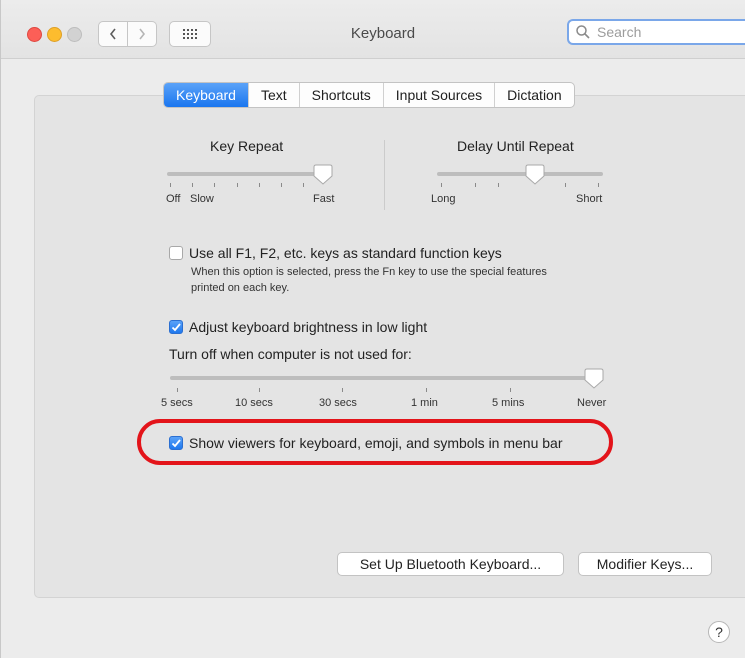  I want to click on section-divider, so click(384, 175).